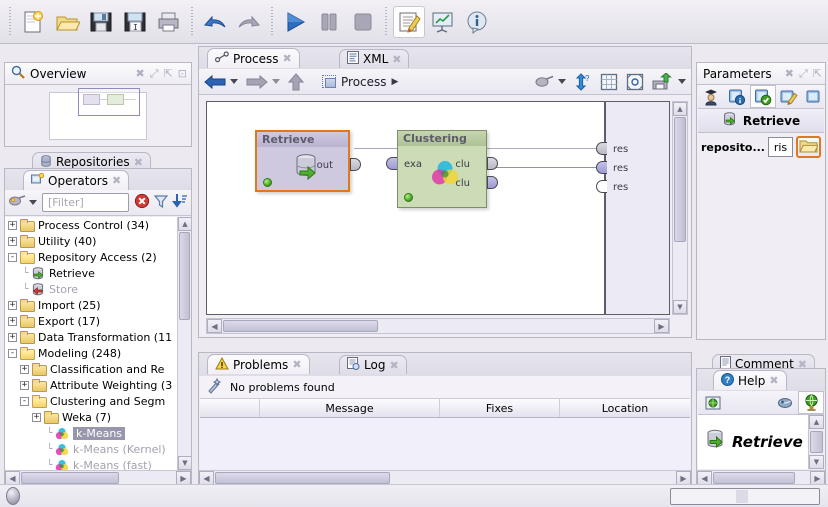 The width and height of the screenshot is (828, 507). I want to click on stop-button, so click(363, 22).